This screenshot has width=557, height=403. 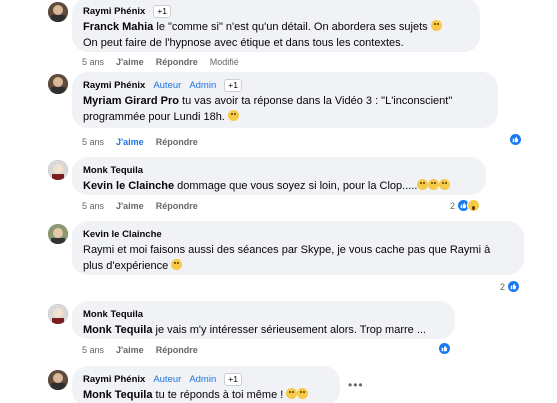 I want to click on comment-actions: 5 ans J'aime Répondre Modifié, so click(x=160, y=62).